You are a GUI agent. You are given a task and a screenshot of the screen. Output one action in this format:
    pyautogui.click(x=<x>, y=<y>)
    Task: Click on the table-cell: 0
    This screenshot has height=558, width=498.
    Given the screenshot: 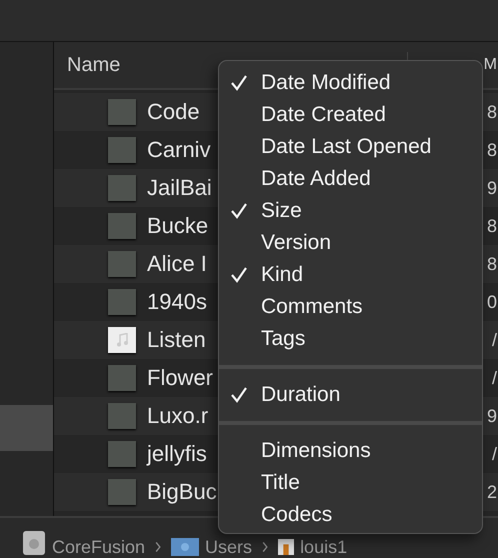 What is the action you would take?
    pyautogui.click(x=491, y=302)
    